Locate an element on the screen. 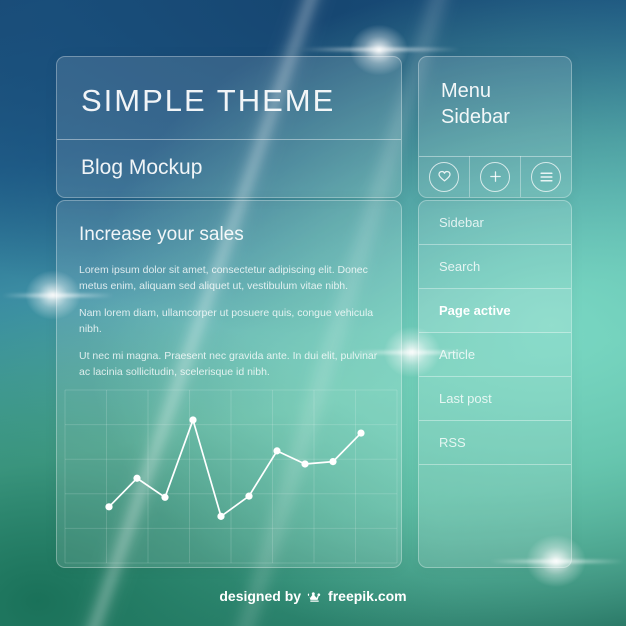  sidebar-item-label: Page active is located at coordinates (475, 310).